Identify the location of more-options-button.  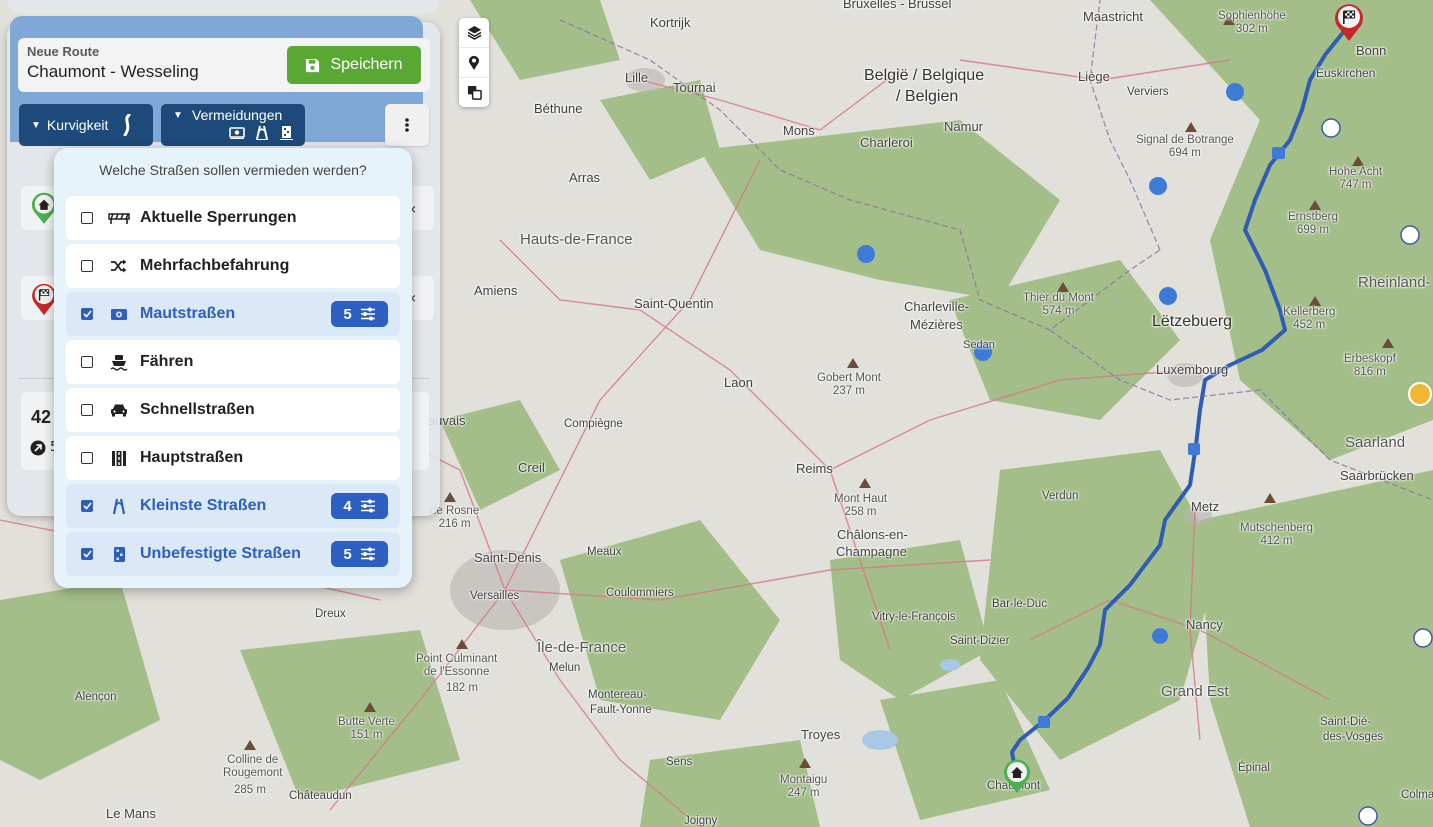
(407, 125).